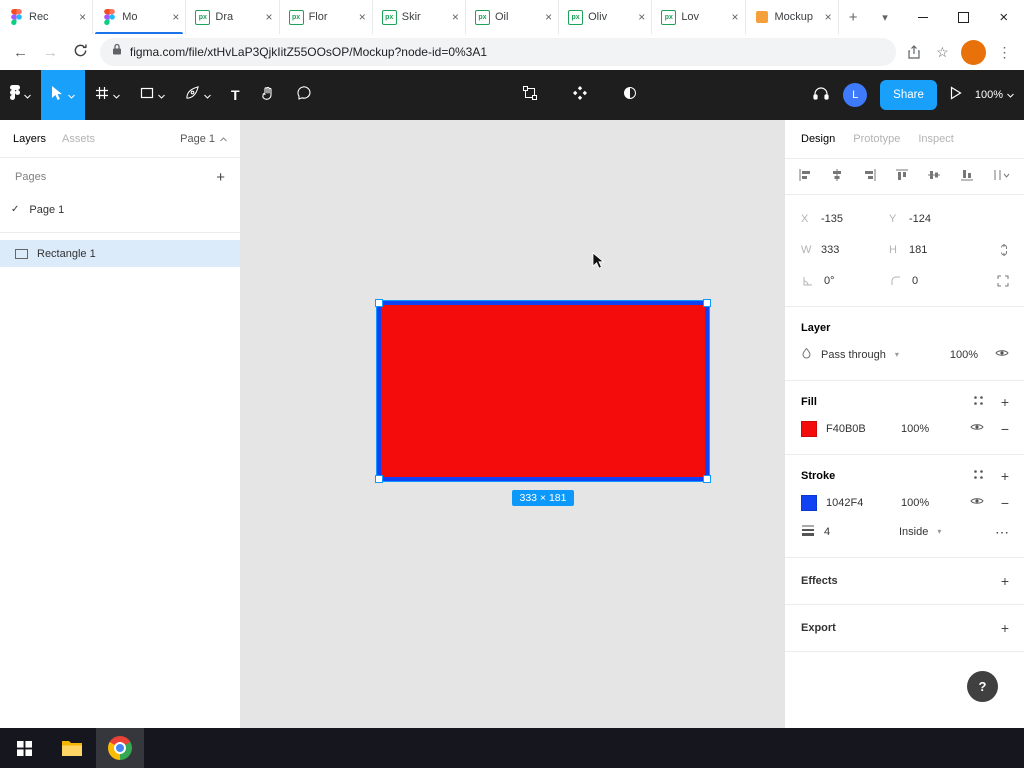 This screenshot has height=768, width=1024. What do you see at coordinates (63, 95) in the screenshot?
I see `move-tool-button` at bounding box center [63, 95].